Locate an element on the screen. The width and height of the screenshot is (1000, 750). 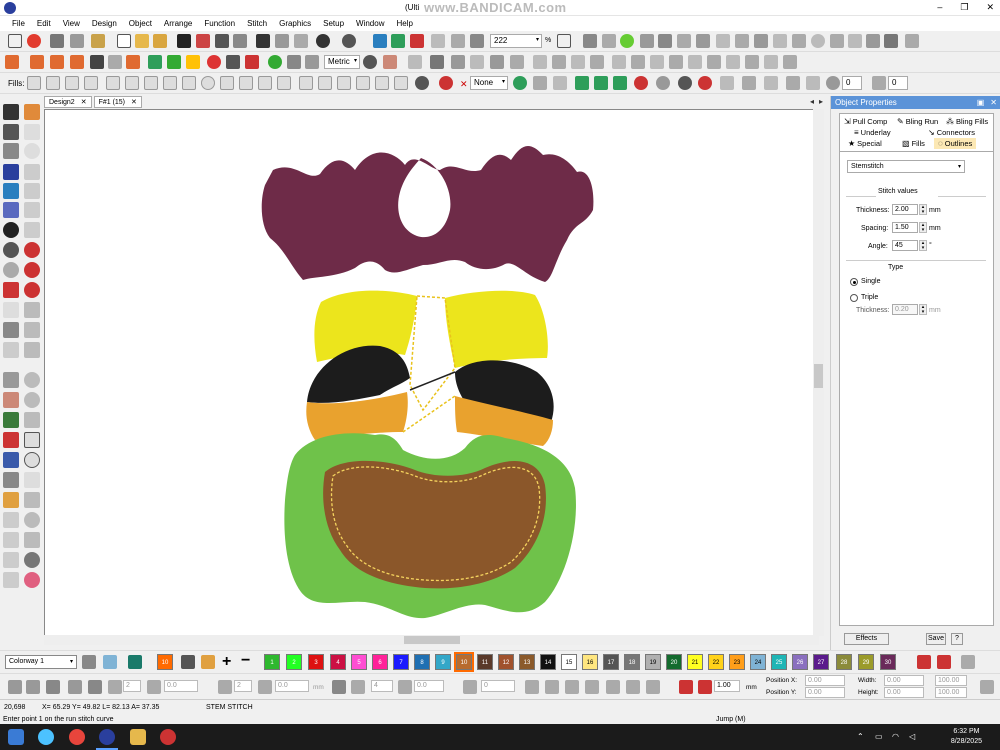
fill-j-icon is located at coordinates (727, 83).